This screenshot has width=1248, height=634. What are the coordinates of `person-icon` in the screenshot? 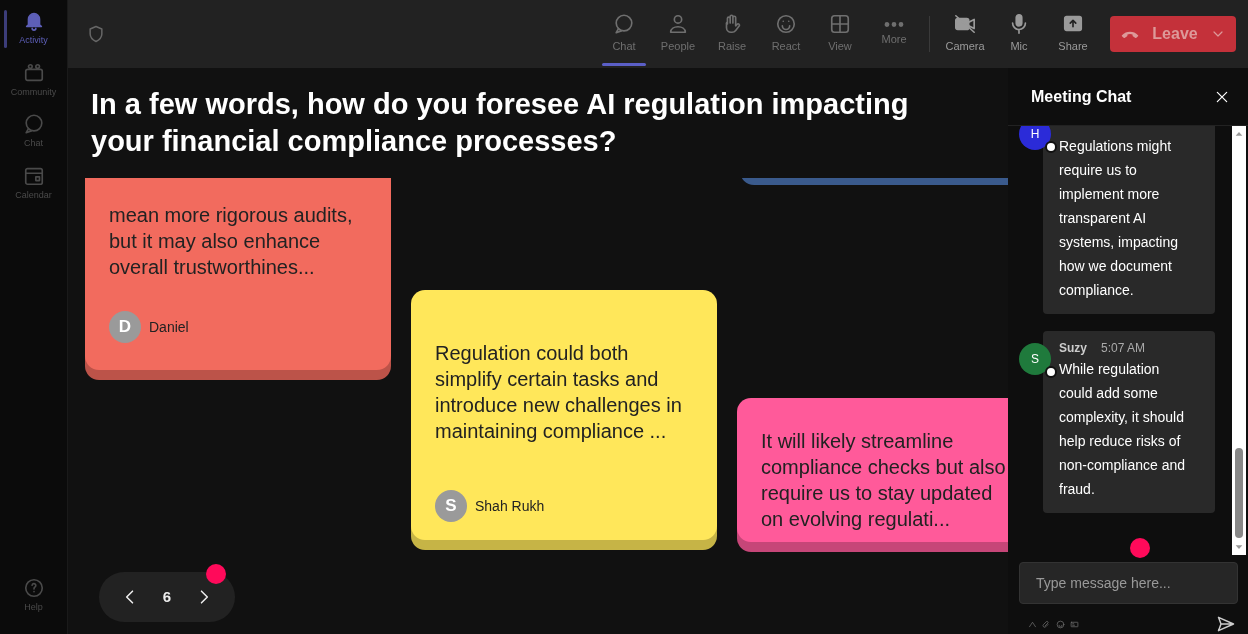 It's located at (678, 24).